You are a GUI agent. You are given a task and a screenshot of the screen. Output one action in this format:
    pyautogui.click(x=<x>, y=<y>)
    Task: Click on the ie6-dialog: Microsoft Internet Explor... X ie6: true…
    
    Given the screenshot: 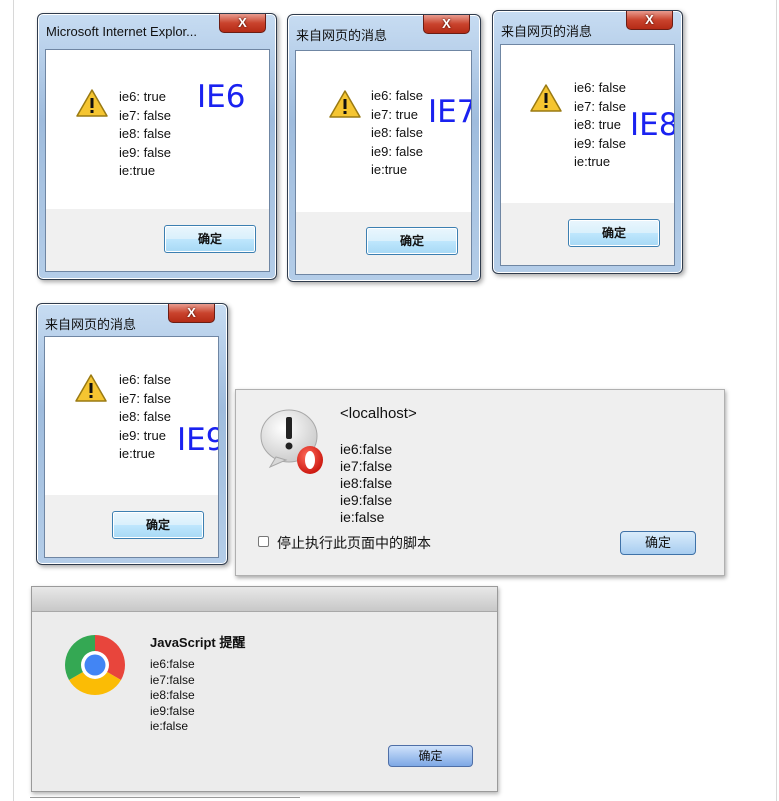 What is the action you would take?
    pyautogui.click(x=157, y=146)
    